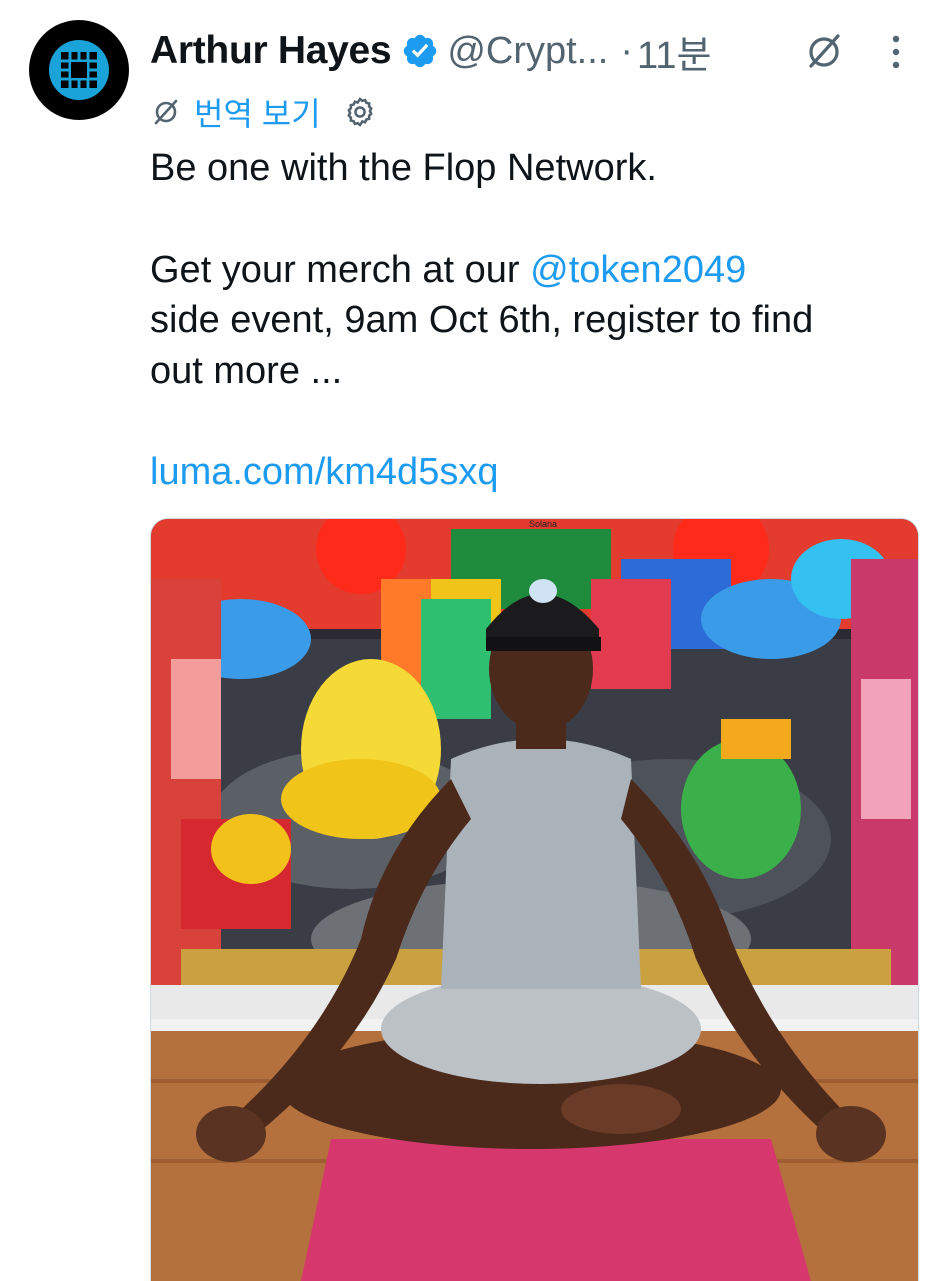  I want to click on cap-brand-text: Solana, so click(543, 524).